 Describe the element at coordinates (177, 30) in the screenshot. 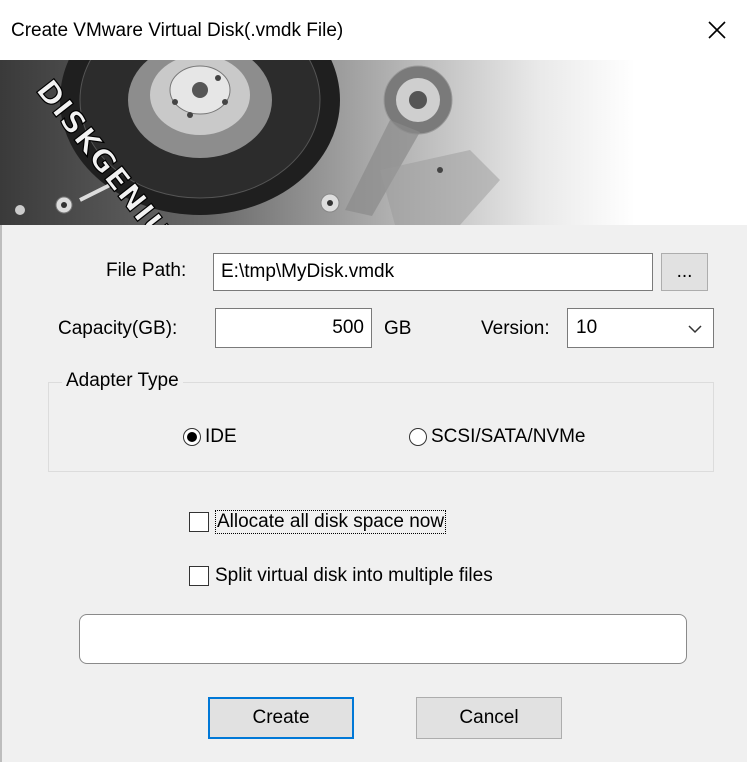

I see `window-title: Create VMware Virtual Disk(.vmdk File)` at that location.